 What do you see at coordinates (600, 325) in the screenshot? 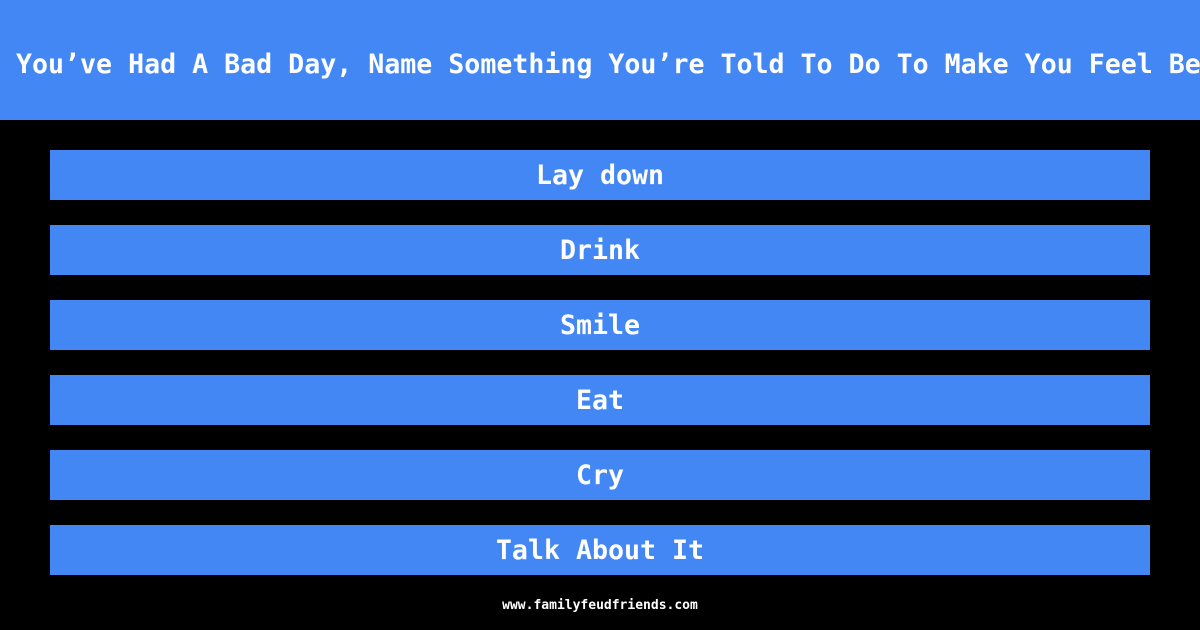
I see `answer-3: Smile` at bounding box center [600, 325].